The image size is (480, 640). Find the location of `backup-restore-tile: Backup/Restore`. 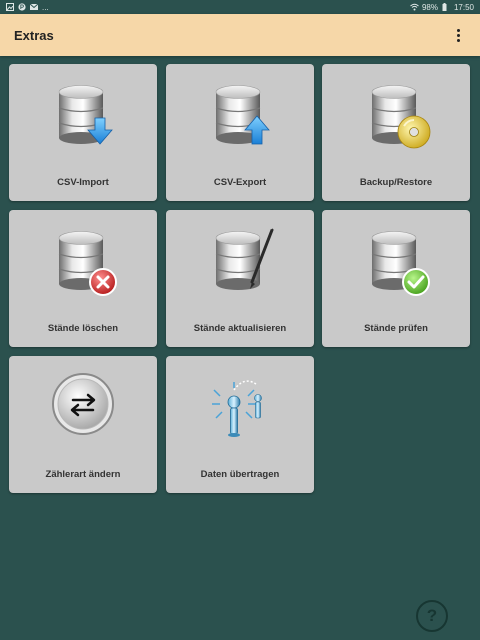

backup-restore-tile: Backup/Restore is located at coordinates (396, 132).